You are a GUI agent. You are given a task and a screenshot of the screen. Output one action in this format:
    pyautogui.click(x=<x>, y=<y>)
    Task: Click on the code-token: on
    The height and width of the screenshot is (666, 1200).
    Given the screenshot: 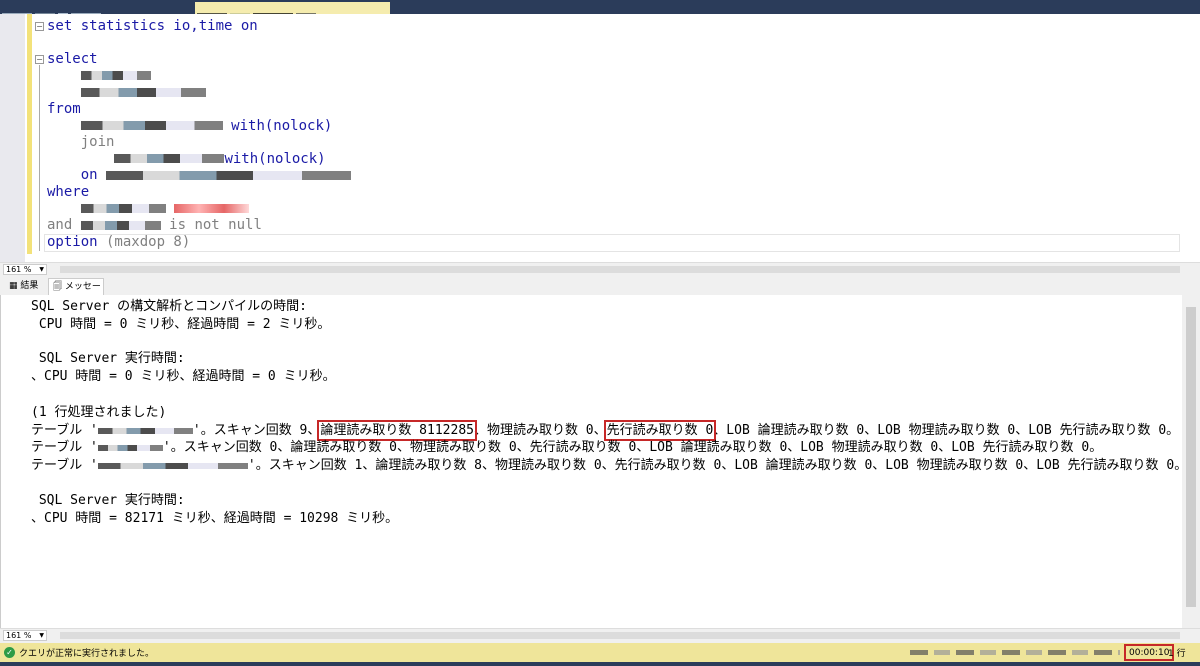 What is the action you would take?
    pyautogui.click(x=89, y=175)
    